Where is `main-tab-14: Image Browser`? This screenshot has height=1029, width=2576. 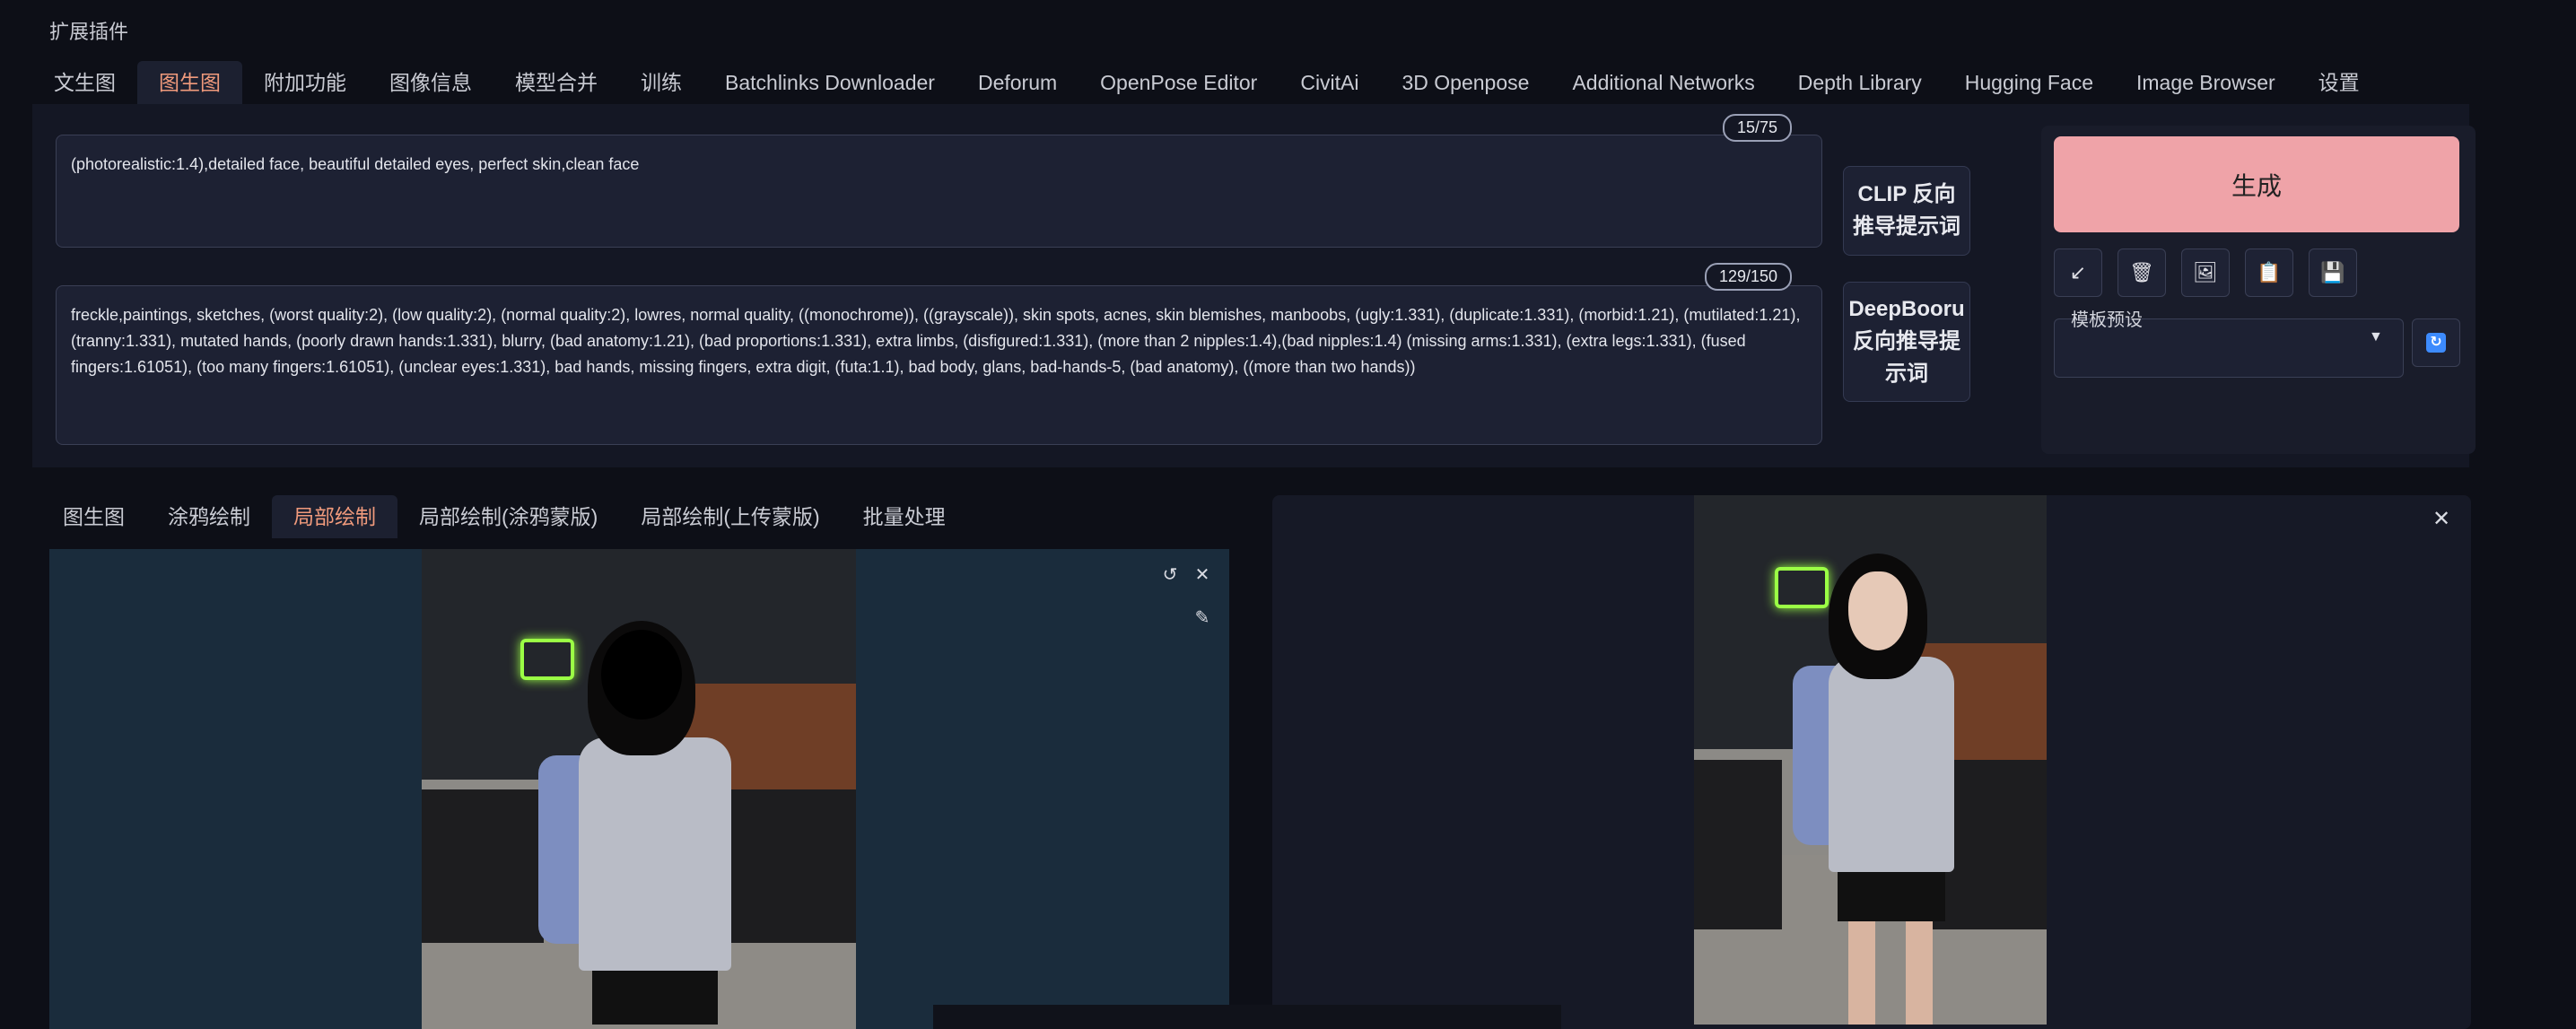 main-tab-14: Image Browser is located at coordinates (2206, 82).